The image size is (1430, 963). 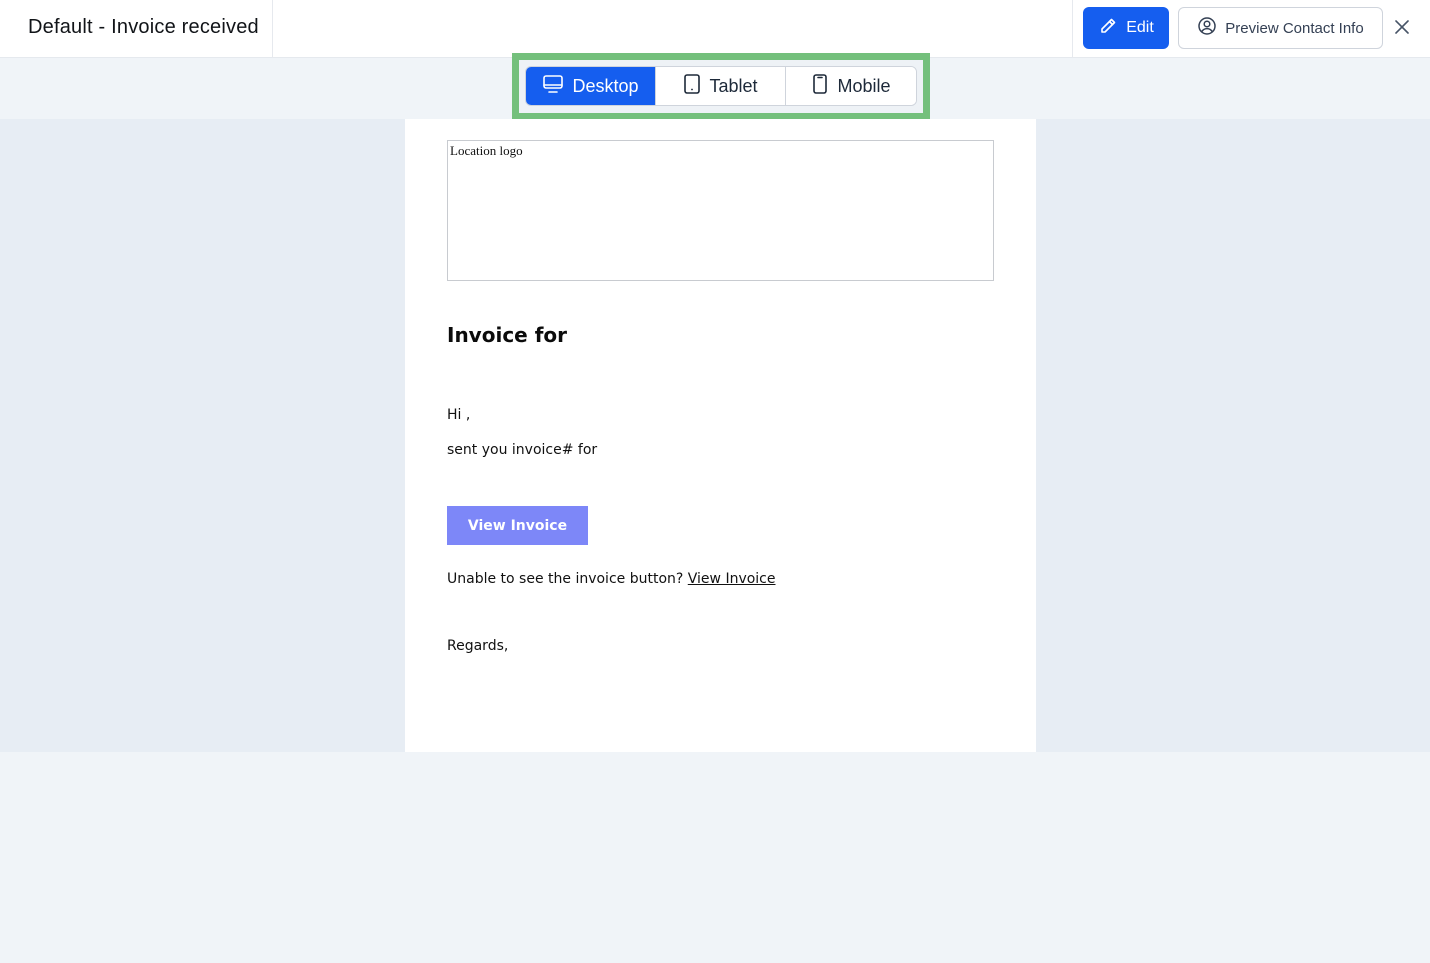 I want to click on mobile-view-button: Mobile, so click(x=851, y=86).